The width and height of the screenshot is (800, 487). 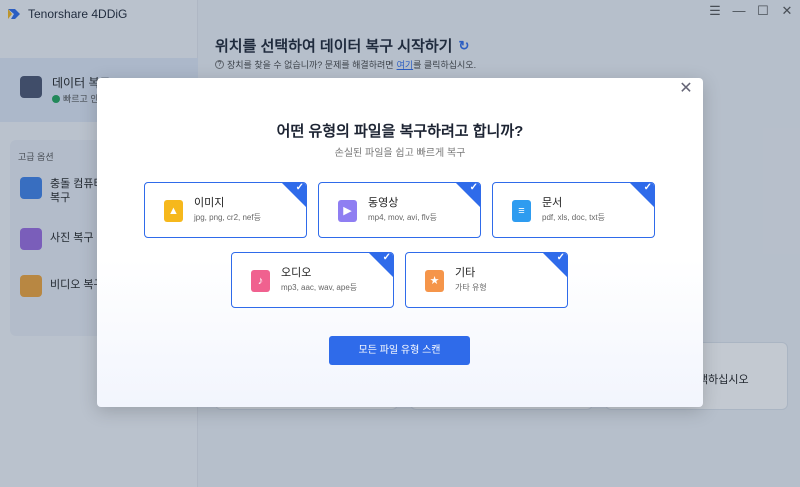 What do you see at coordinates (225, 210) in the screenshot?
I see `file-type-image: ✓ ▲ 이미지 jpg, png, cr2, nef등` at bounding box center [225, 210].